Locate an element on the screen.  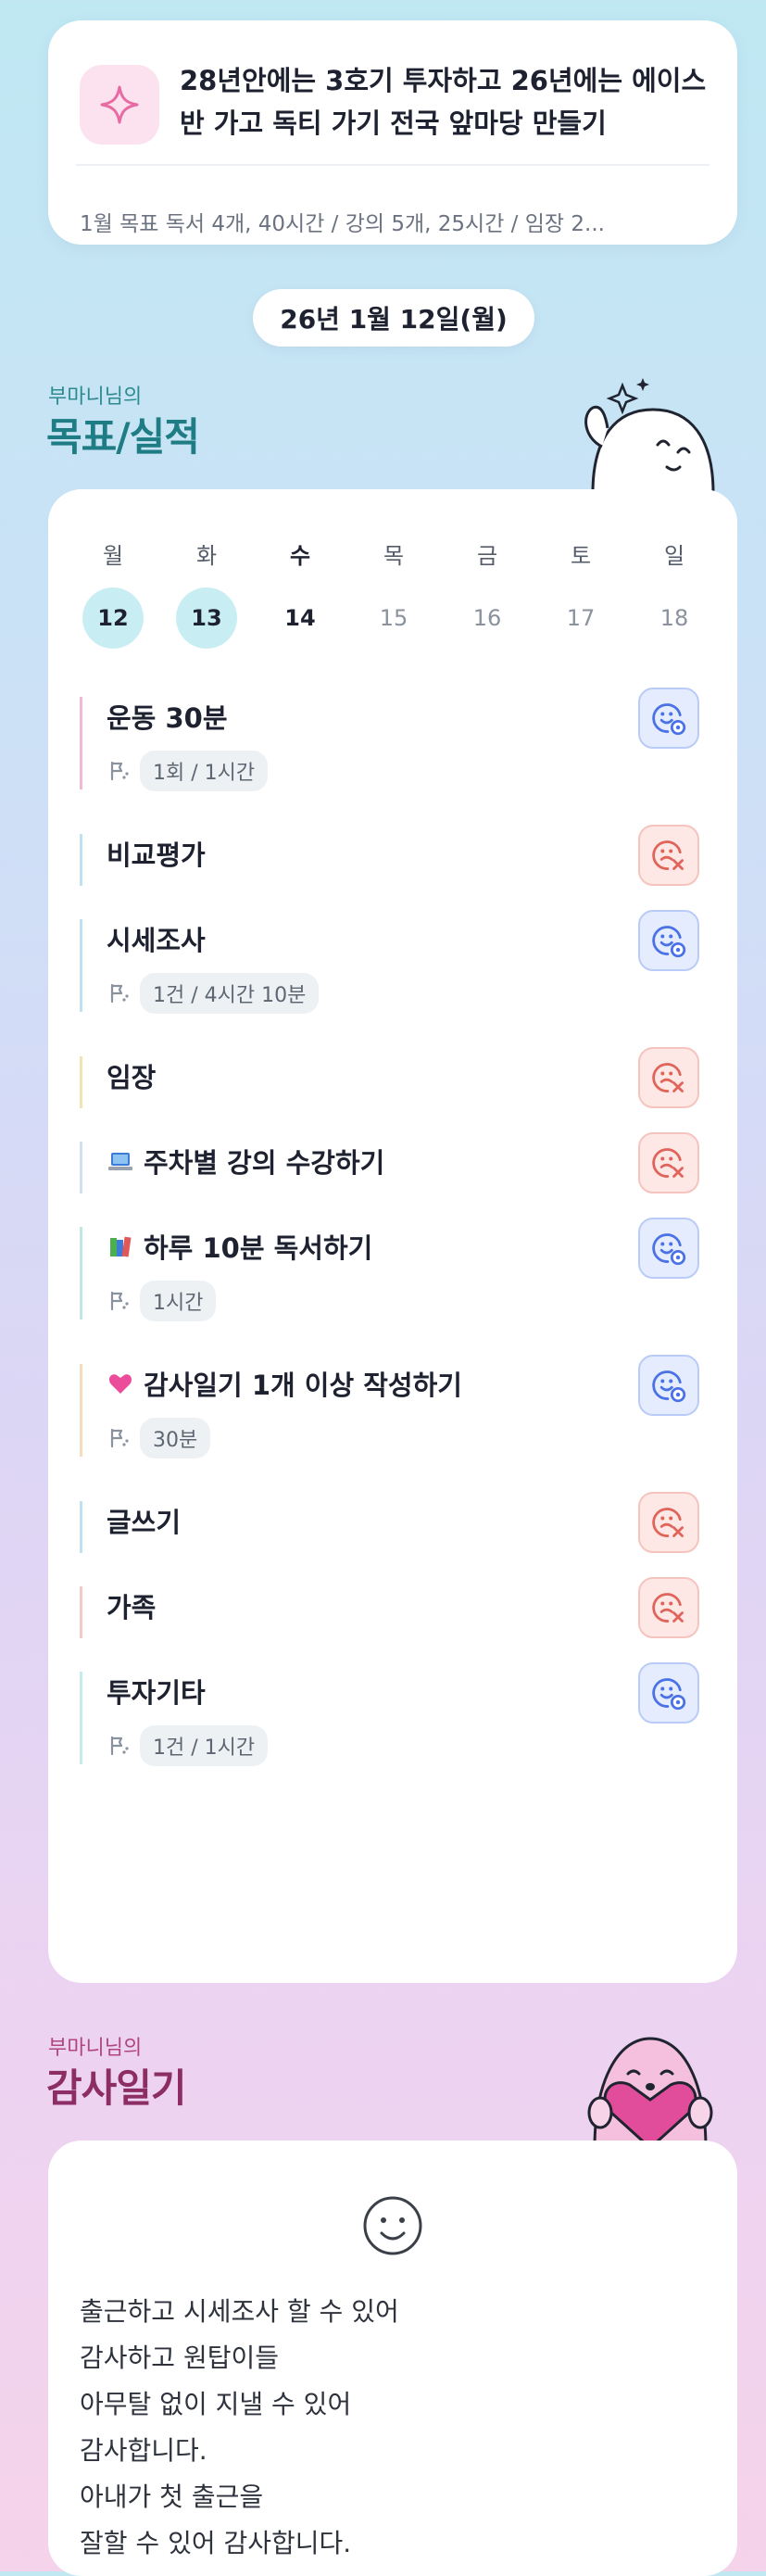
calendar-day: 월 12 is located at coordinates (113, 593).